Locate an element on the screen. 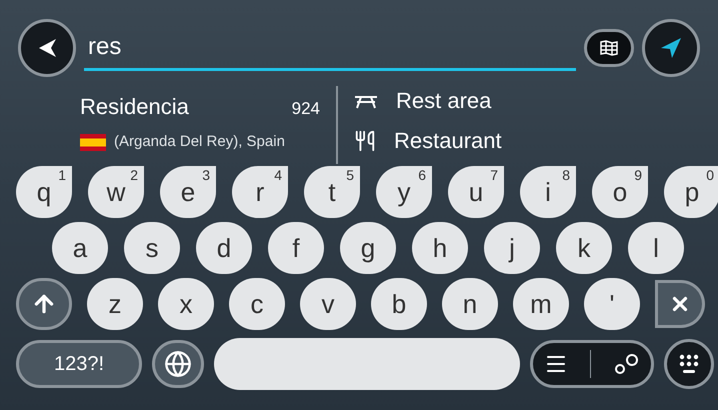  keyboard-key: v is located at coordinates (328, 304).